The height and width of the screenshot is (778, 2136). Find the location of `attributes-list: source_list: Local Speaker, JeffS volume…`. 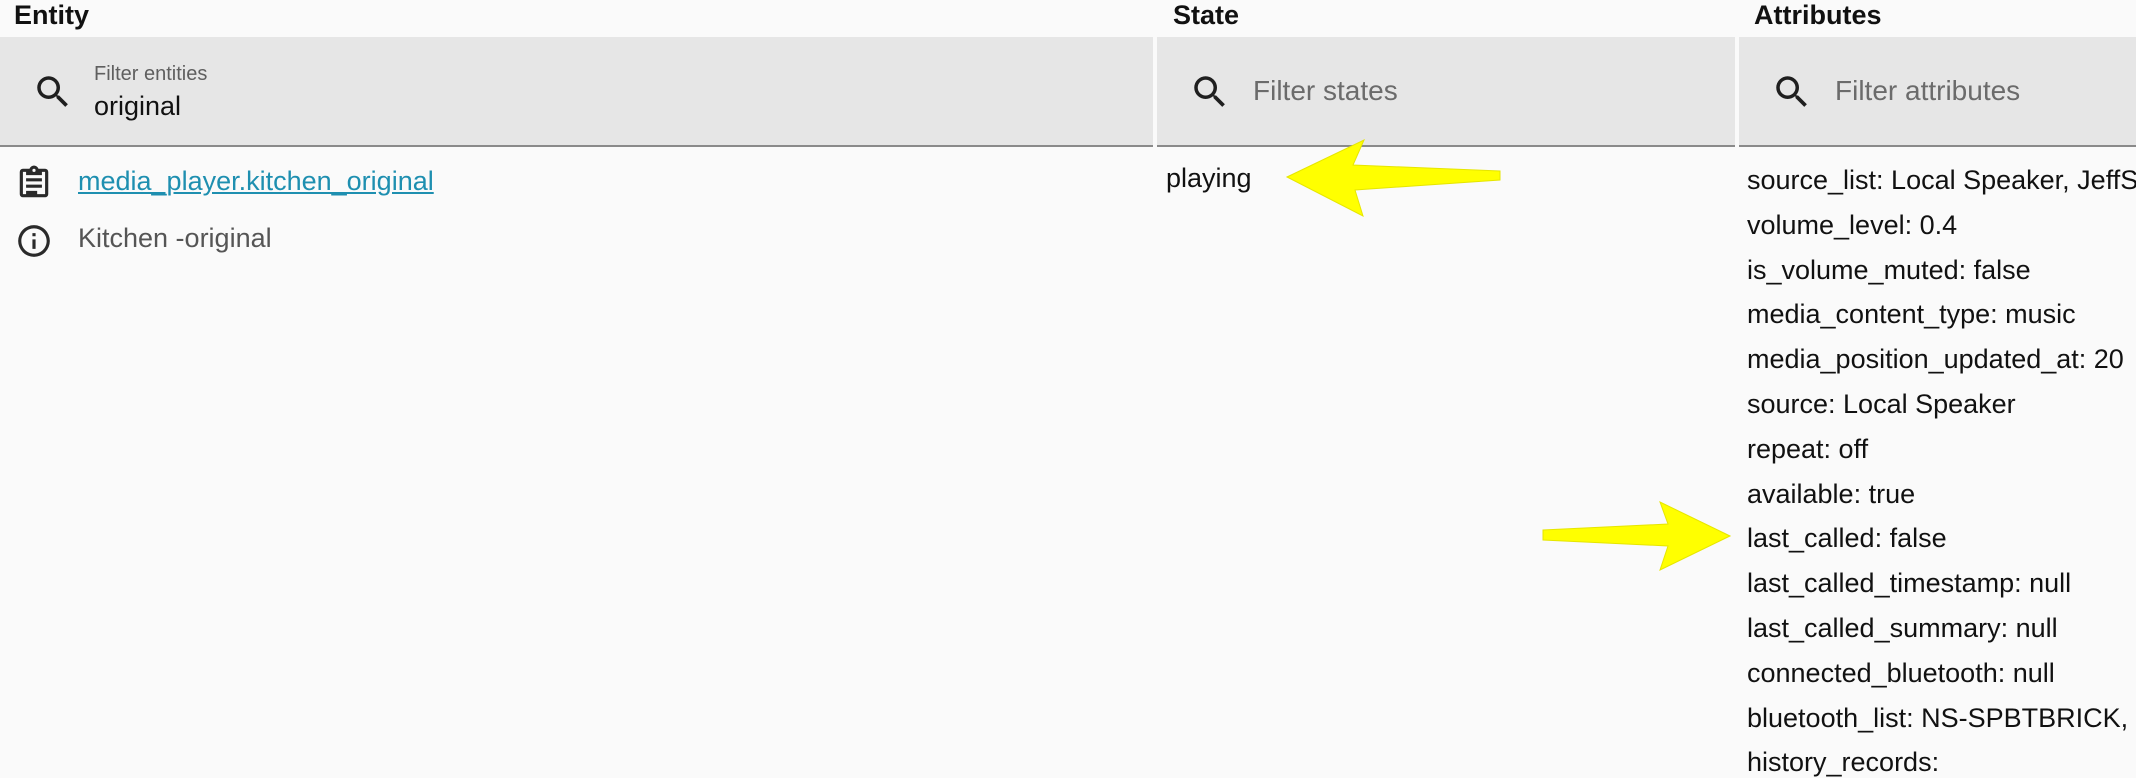

attributes-list: source_list: Local Speaker, JeffS volume… is located at coordinates (1941, 468).